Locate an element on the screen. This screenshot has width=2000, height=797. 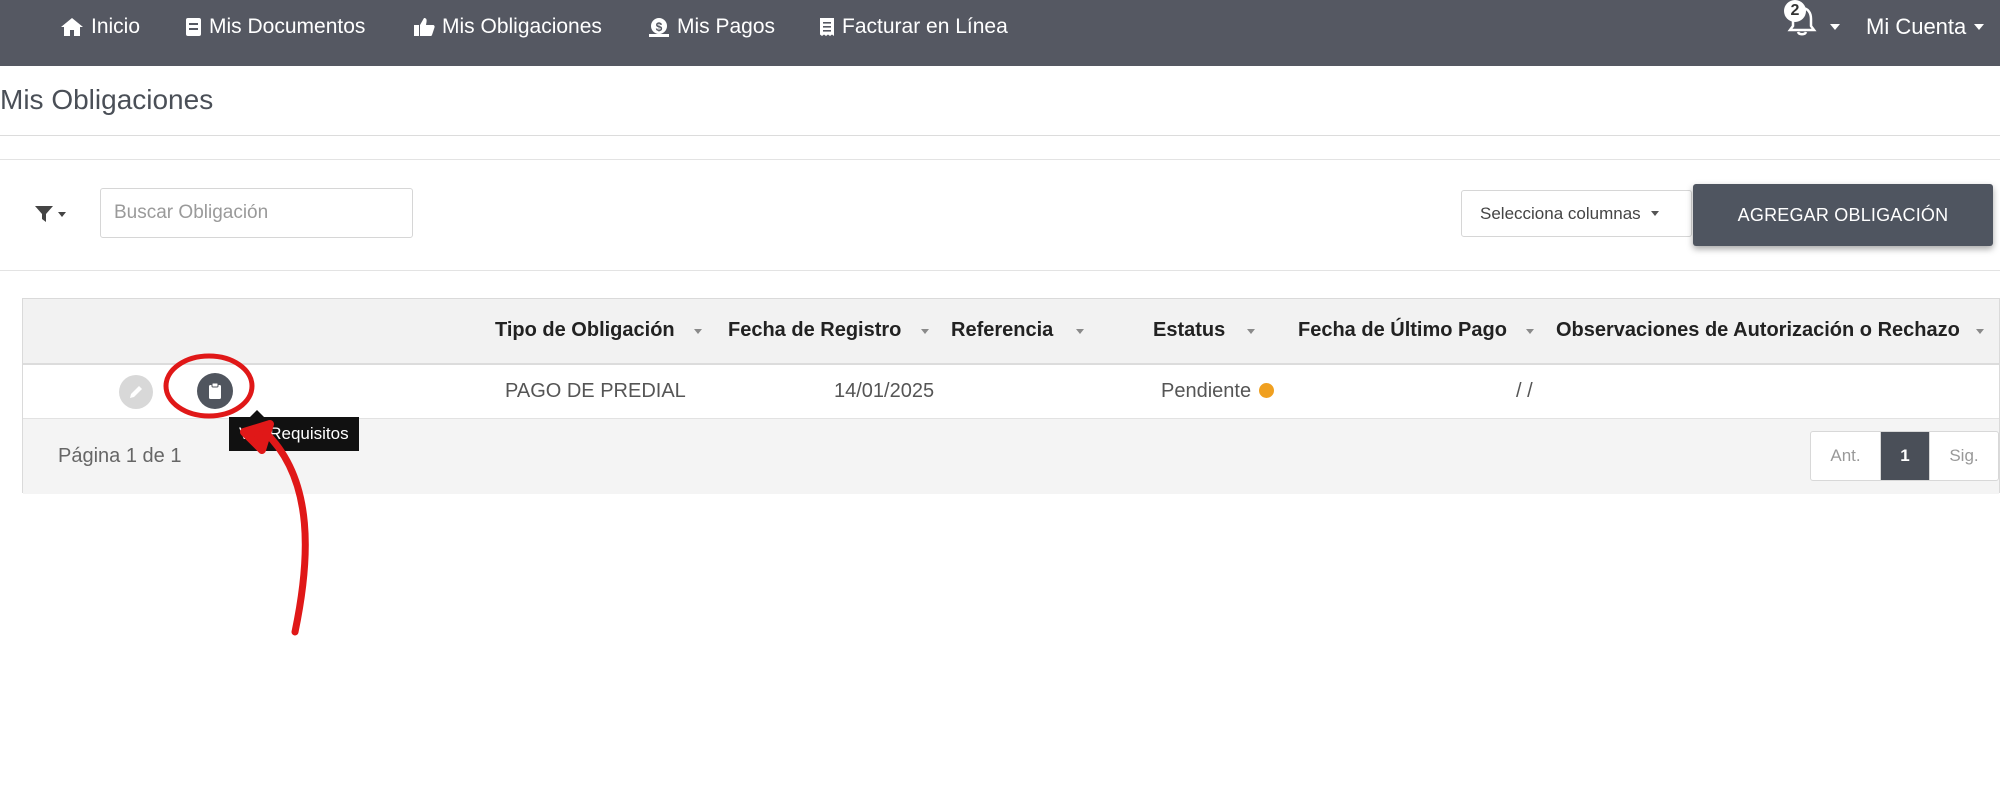
nav-item-facturar-en-linea: Facturar en Línea is located at coordinates (913, 27).